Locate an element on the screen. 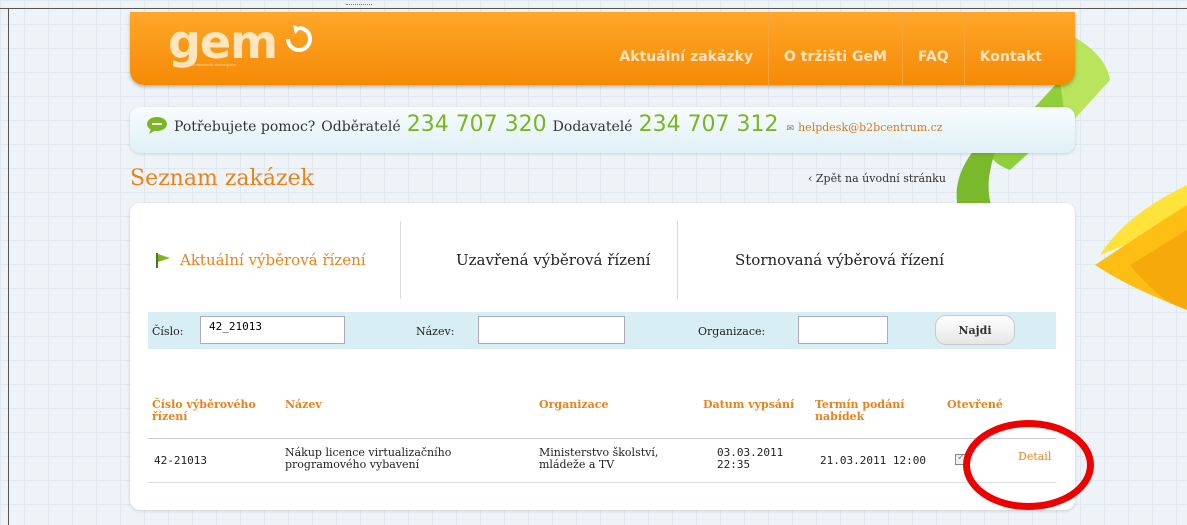  window-left-border is located at coordinates (8, 266).